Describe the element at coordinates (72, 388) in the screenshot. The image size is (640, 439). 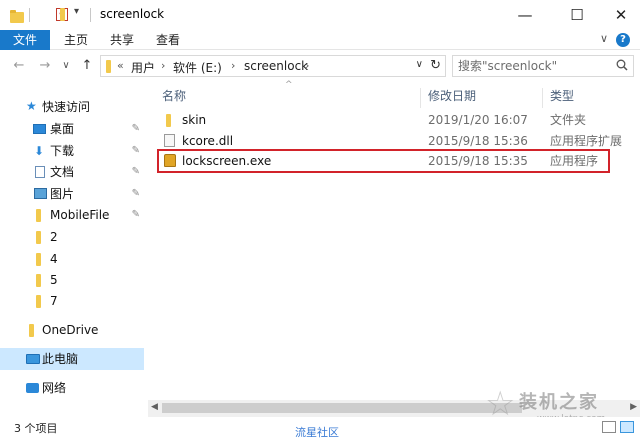
I see `nav-network: 网络` at that location.